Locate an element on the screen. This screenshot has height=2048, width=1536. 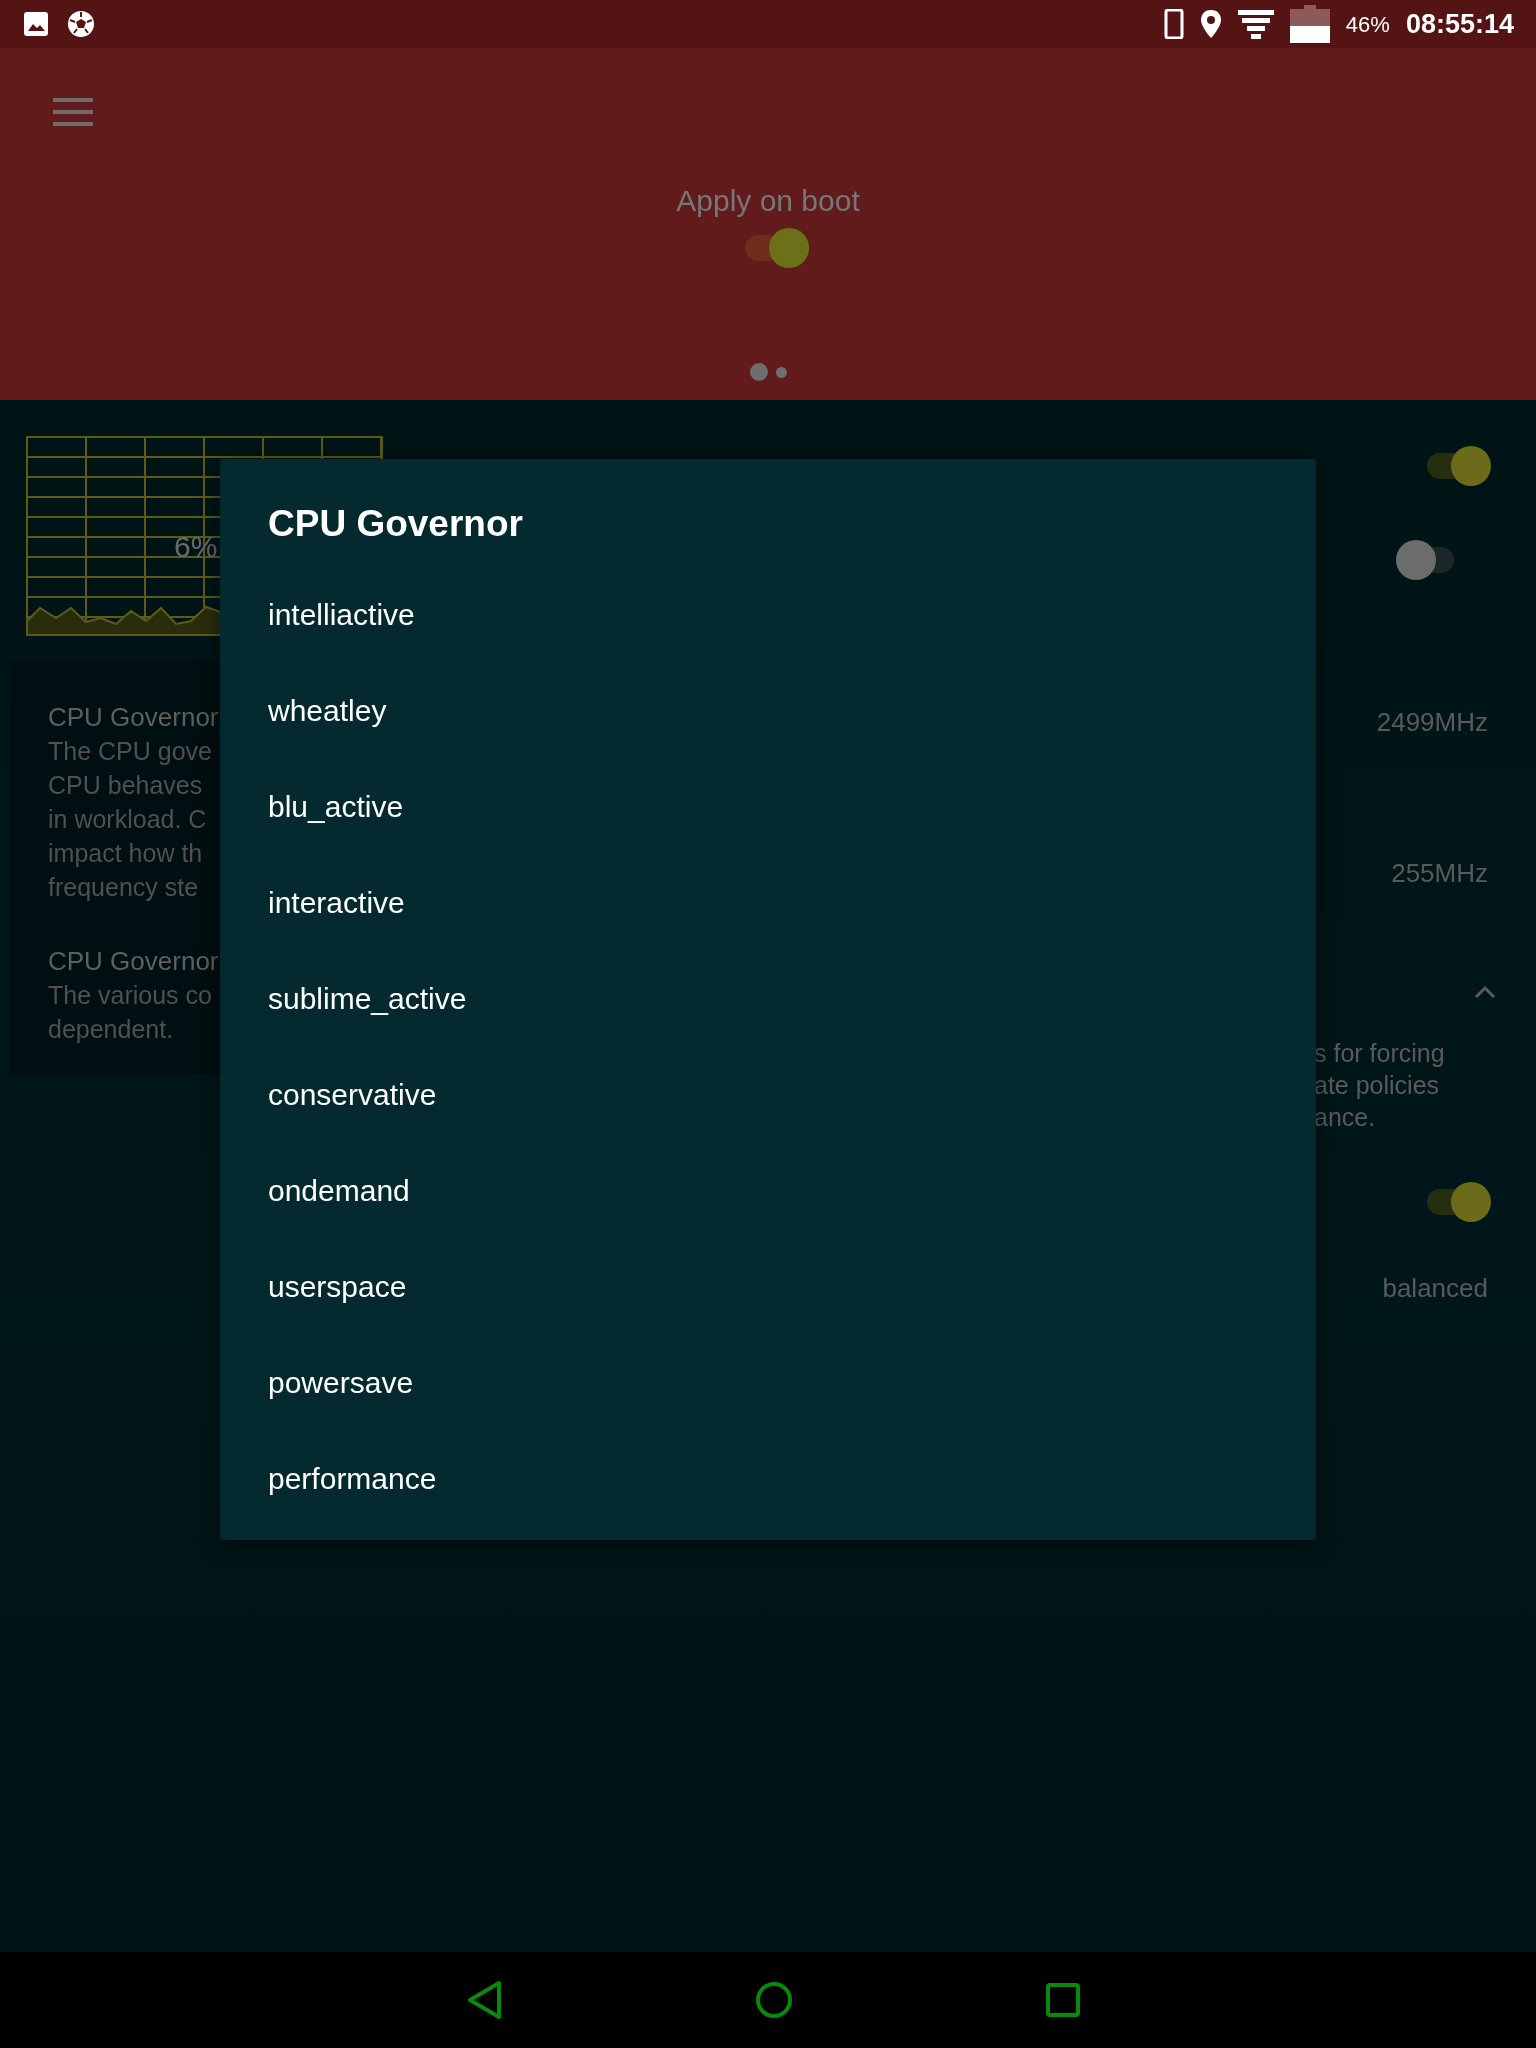
description-line: in workload. C is located at coordinates (127, 819).